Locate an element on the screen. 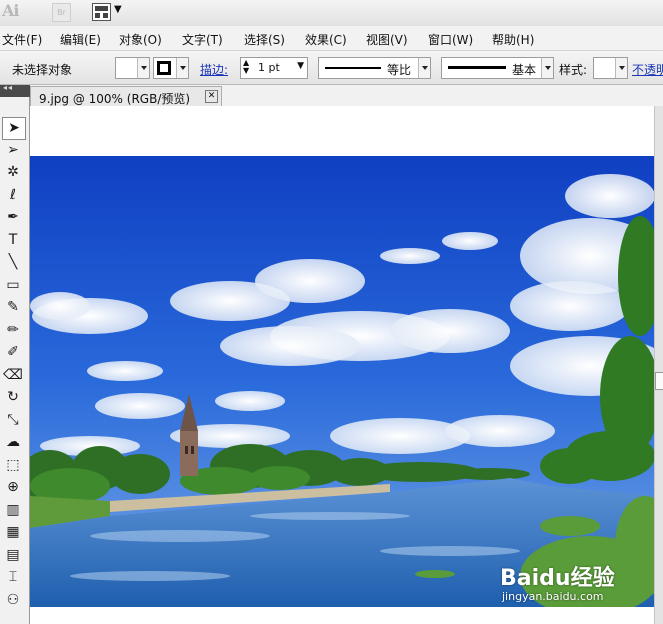 The image size is (663, 624). rectangle-tool: ▭ is located at coordinates (13, 285).